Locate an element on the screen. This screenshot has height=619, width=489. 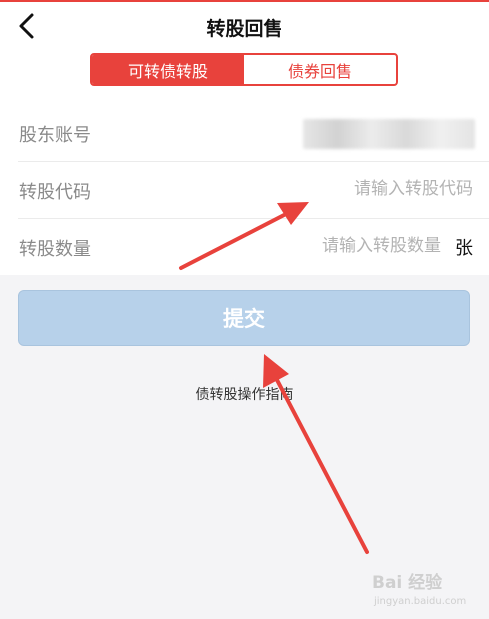
code-input is located at coordinates (363, 189).